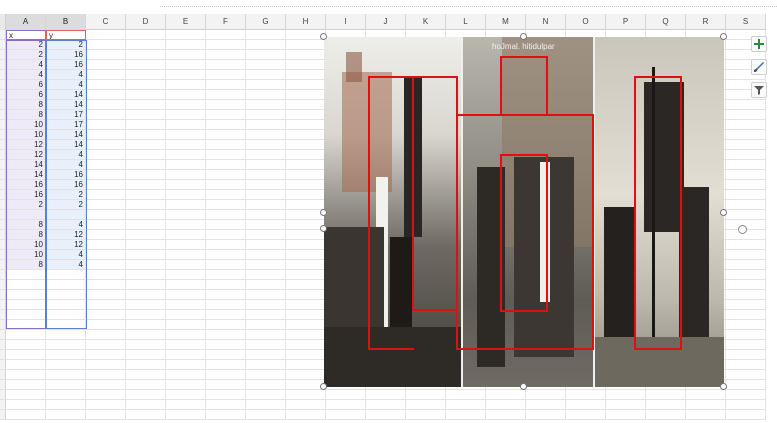  What do you see at coordinates (666, 22) in the screenshot?
I see `column-header-q: Q` at bounding box center [666, 22].